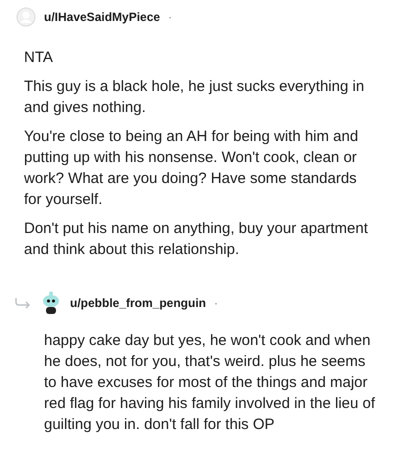 The image size is (400, 453). What do you see at coordinates (196, 239) in the screenshot?
I see `comment-text: Don't put his name on anything, buy your apartment and think about this relationship.` at bounding box center [196, 239].